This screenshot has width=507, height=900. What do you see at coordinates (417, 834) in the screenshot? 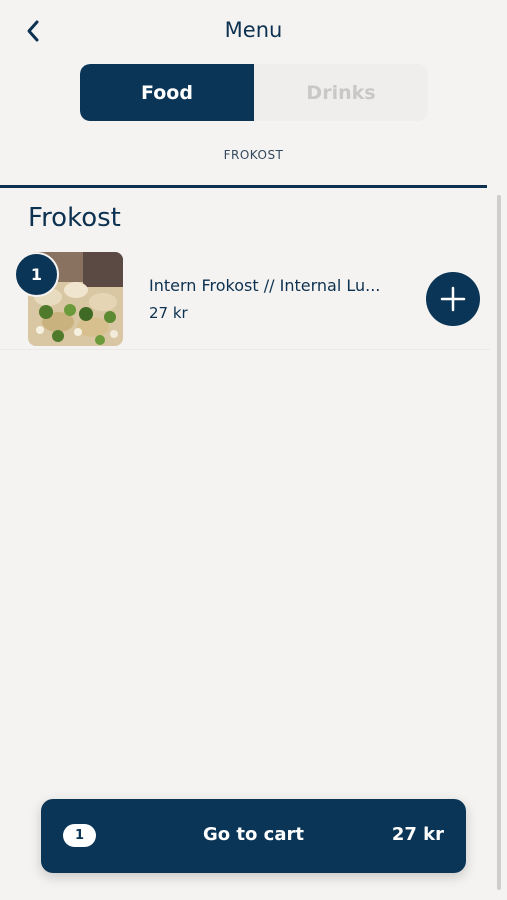
I see `cart-total: 27 kr` at bounding box center [417, 834].